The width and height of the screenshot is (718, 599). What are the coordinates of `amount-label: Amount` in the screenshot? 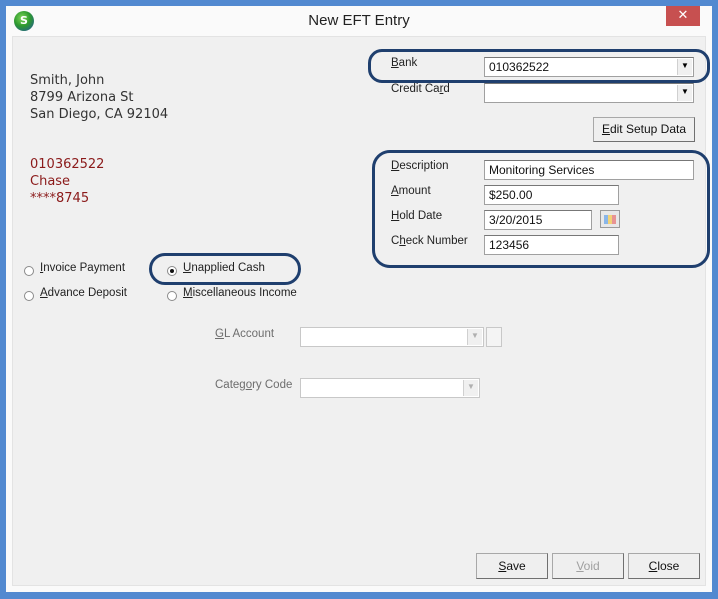 It's located at (411, 191).